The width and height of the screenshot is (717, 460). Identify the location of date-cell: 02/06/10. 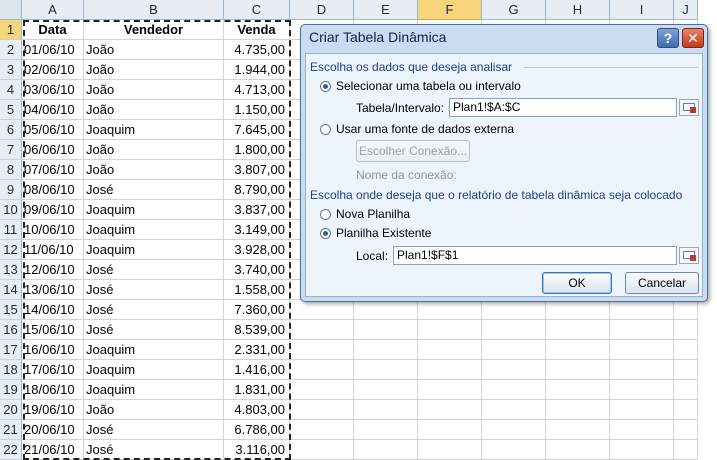
(53, 70).